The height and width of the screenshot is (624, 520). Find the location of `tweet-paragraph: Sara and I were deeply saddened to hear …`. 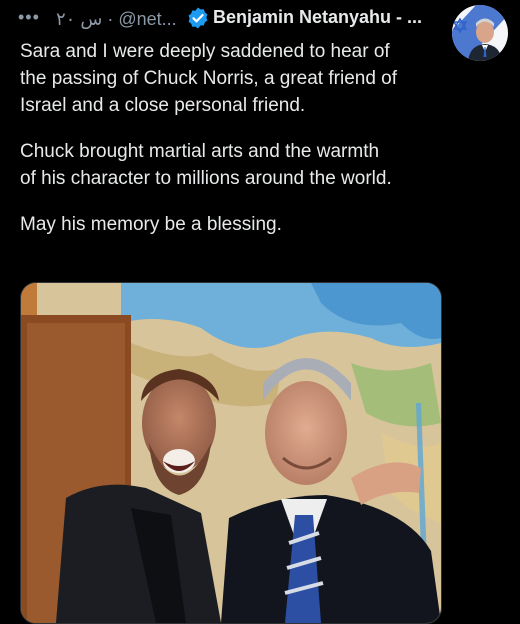

tweet-paragraph: Sara and I were deeply saddened to hear … is located at coordinates (209, 78).